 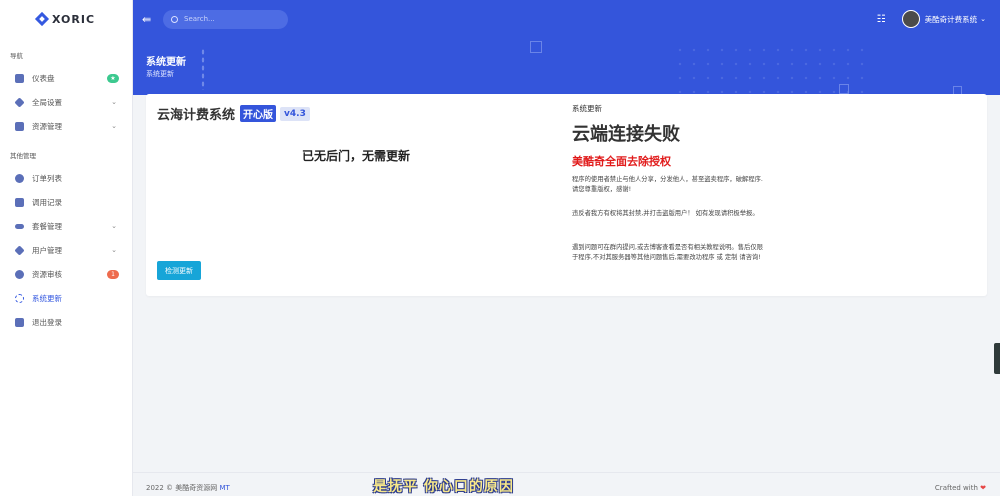 I want to click on page-title: 系统更新, so click(x=166, y=62).